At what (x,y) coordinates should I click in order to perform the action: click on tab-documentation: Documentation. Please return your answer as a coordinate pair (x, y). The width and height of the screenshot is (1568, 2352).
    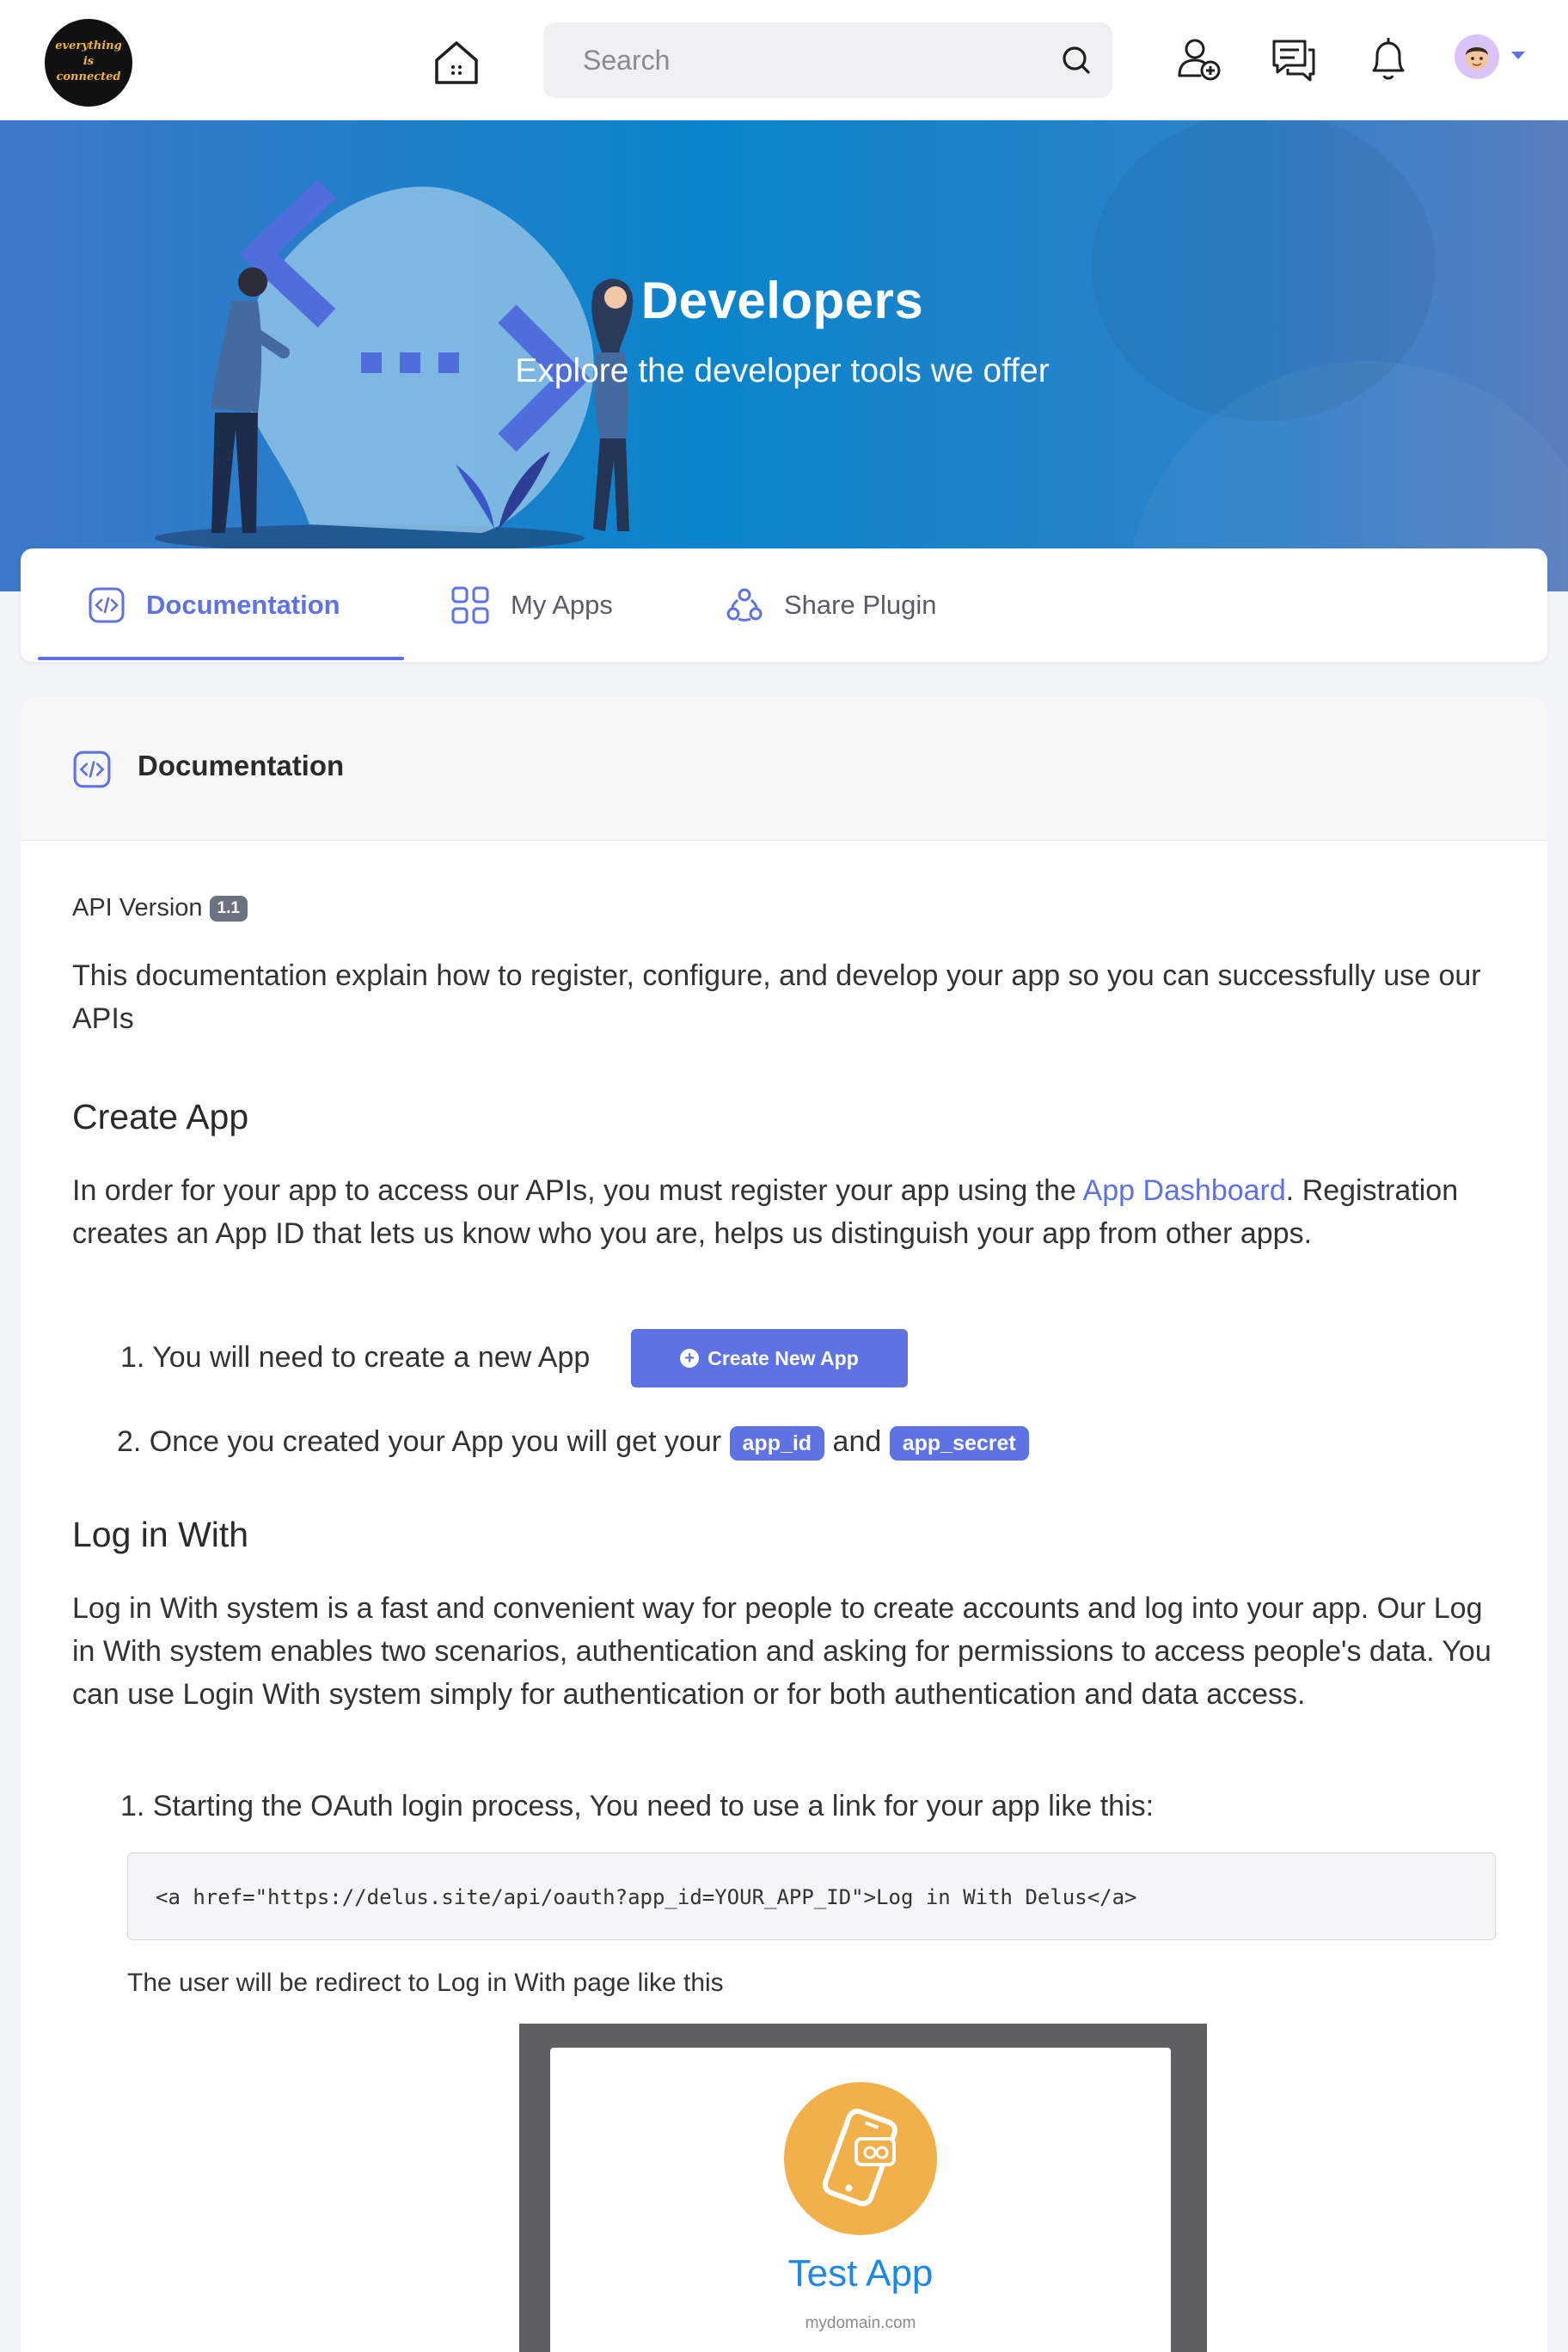
    Looking at the image, I should click on (214, 605).